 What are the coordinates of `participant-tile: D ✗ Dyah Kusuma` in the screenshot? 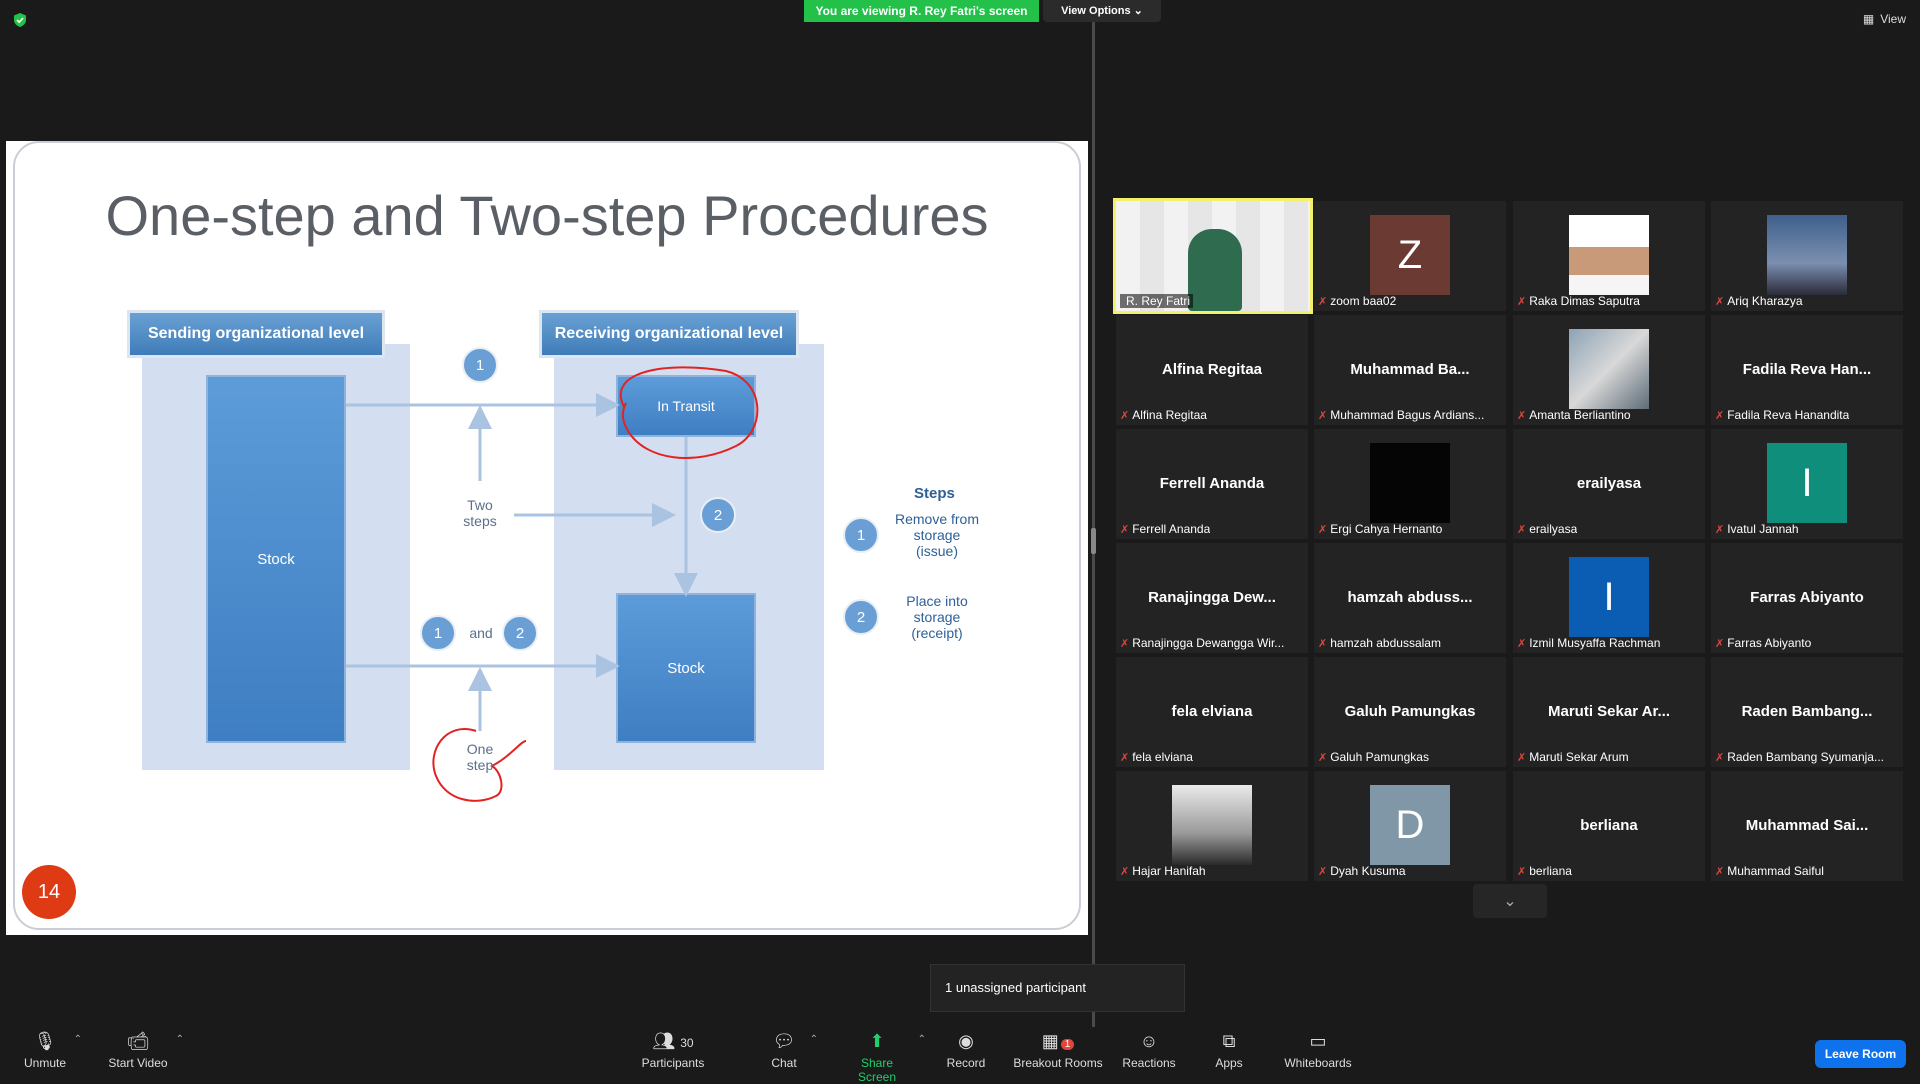 It's located at (1410, 826).